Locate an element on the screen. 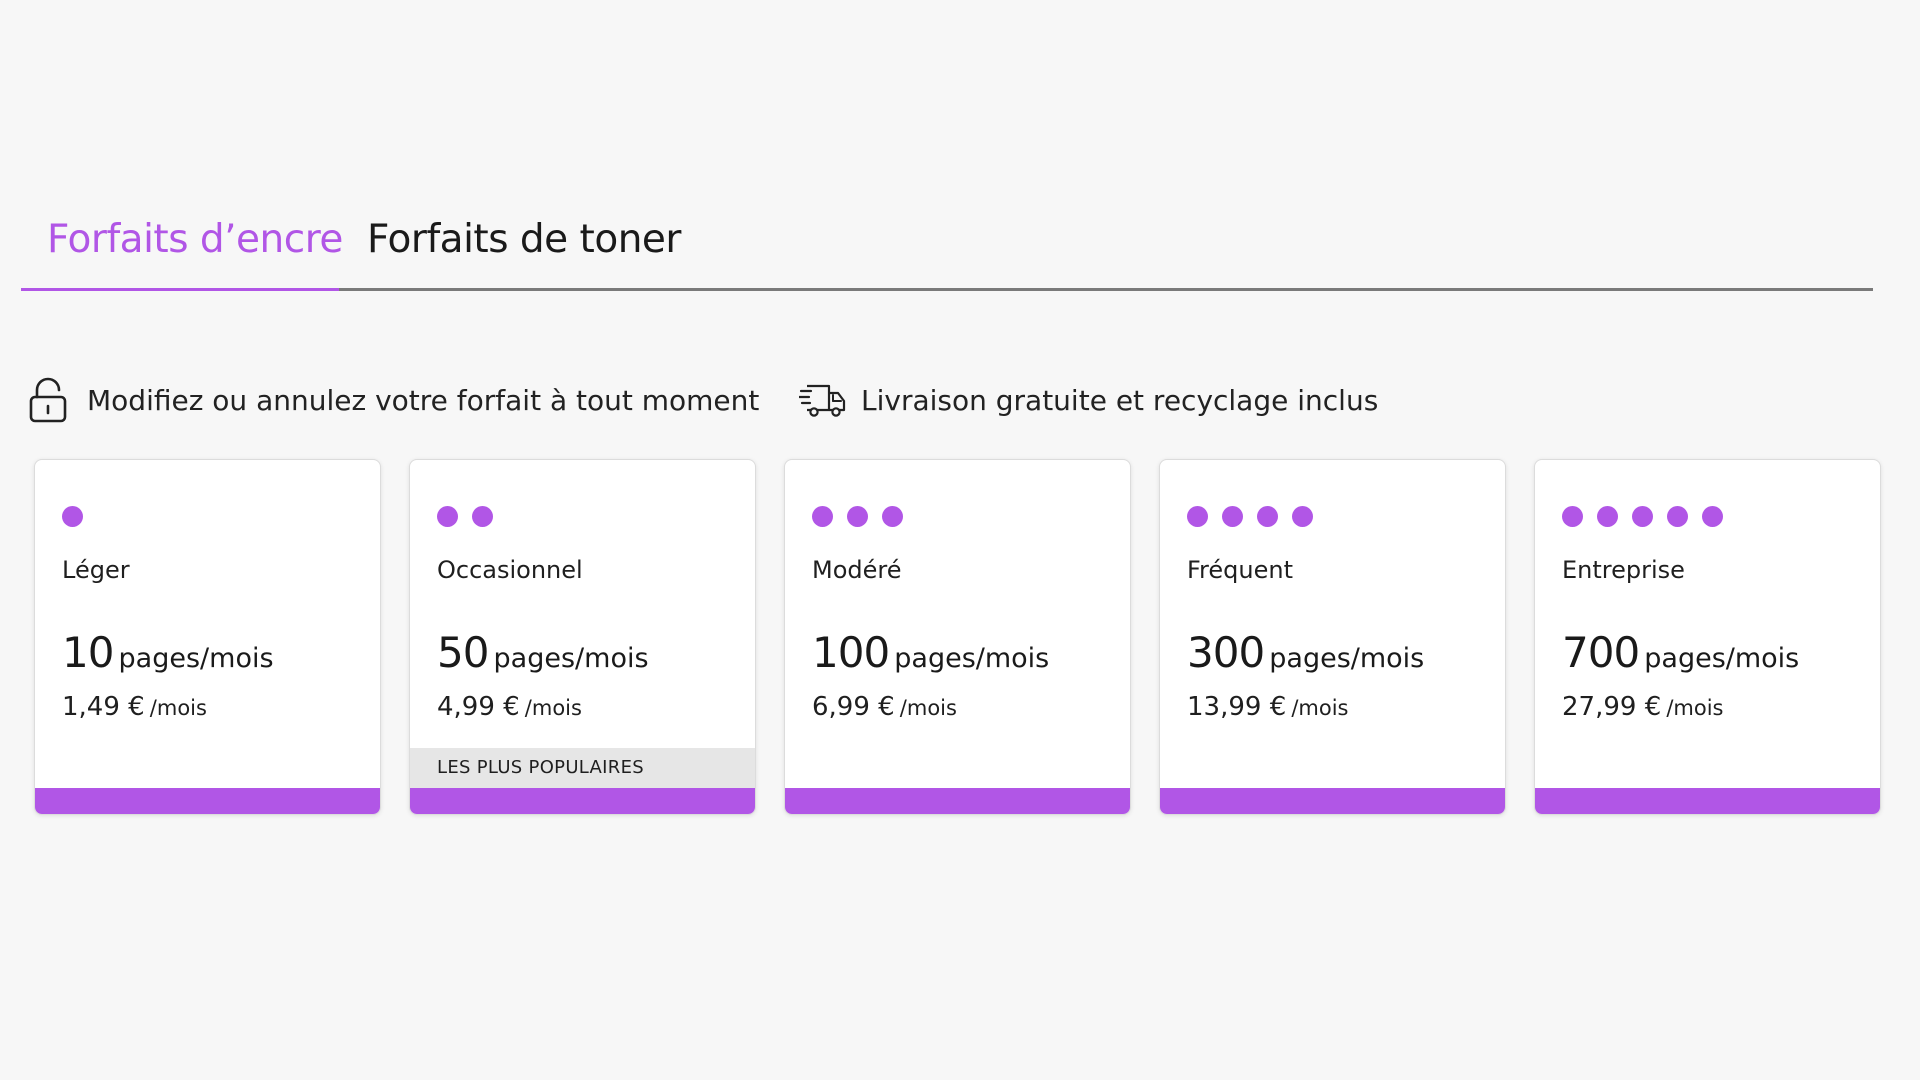 The image size is (1920, 1080). plan-name: Entreprise is located at coordinates (1623, 570).